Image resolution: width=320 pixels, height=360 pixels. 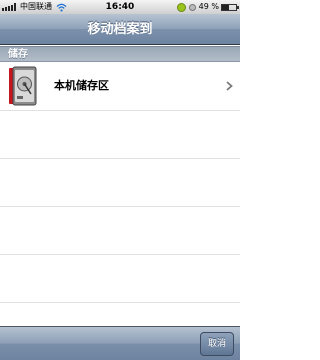 I want to click on sync-icon, so click(x=181, y=7).